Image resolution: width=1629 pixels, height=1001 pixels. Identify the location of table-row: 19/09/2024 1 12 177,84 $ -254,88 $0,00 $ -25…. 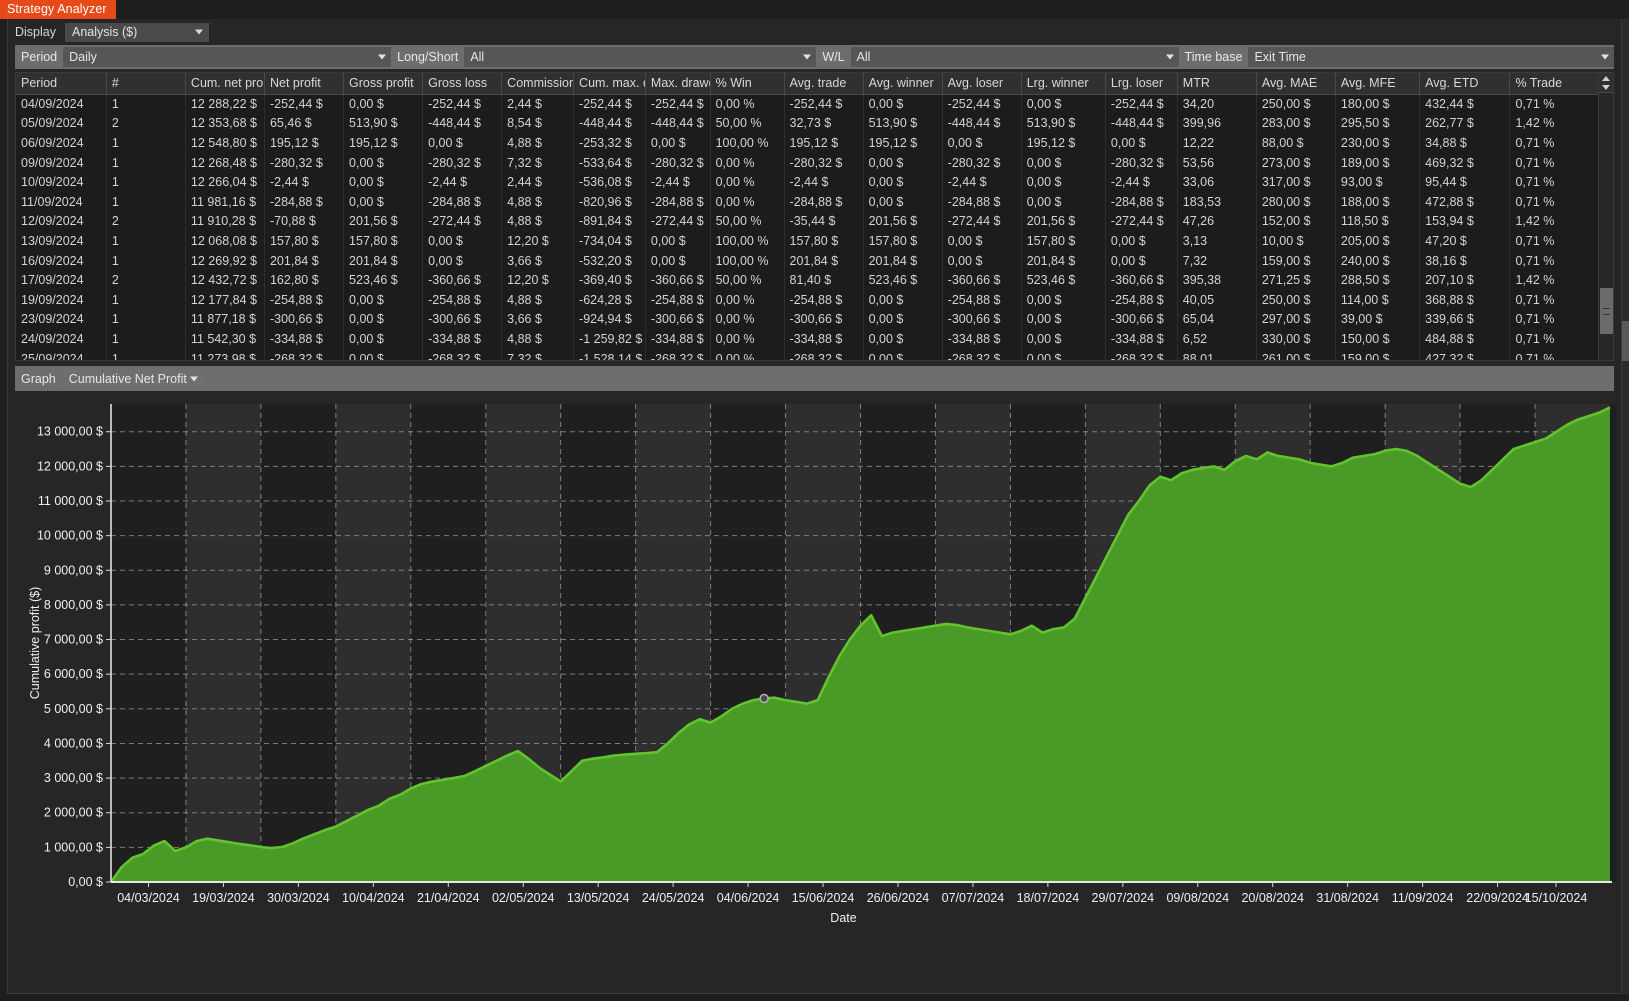
(807, 300).